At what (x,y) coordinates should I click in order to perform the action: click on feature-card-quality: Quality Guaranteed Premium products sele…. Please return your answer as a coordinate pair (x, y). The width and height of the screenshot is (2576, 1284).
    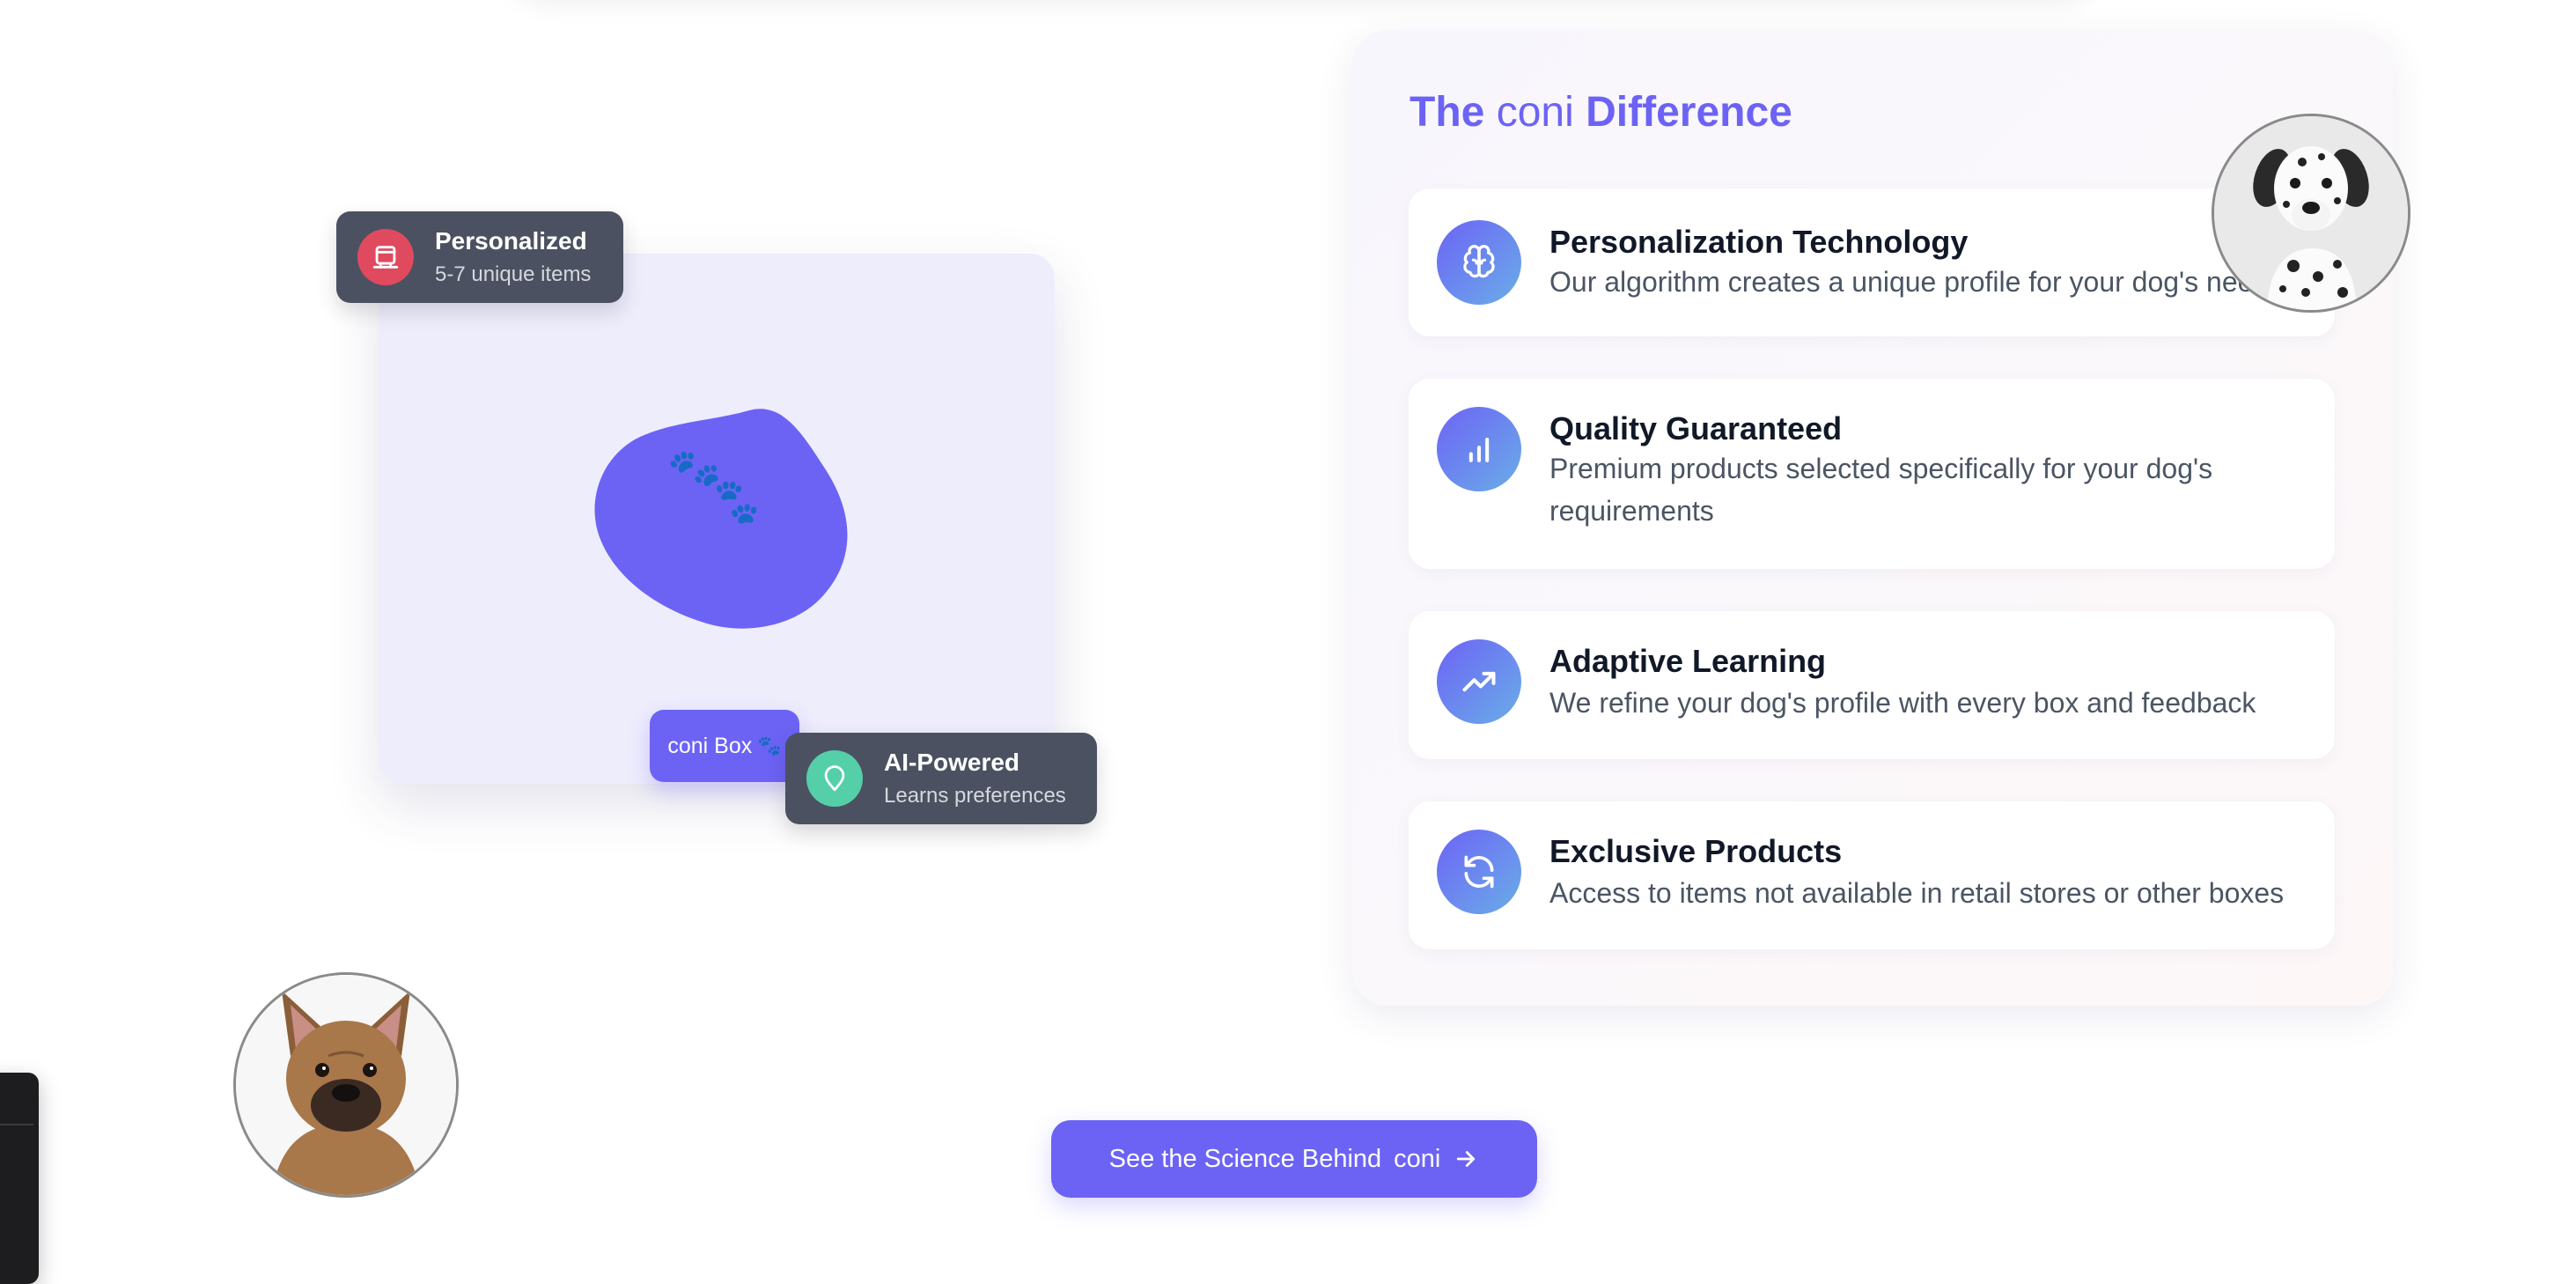
    Looking at the image, I should click on (1872, 474).